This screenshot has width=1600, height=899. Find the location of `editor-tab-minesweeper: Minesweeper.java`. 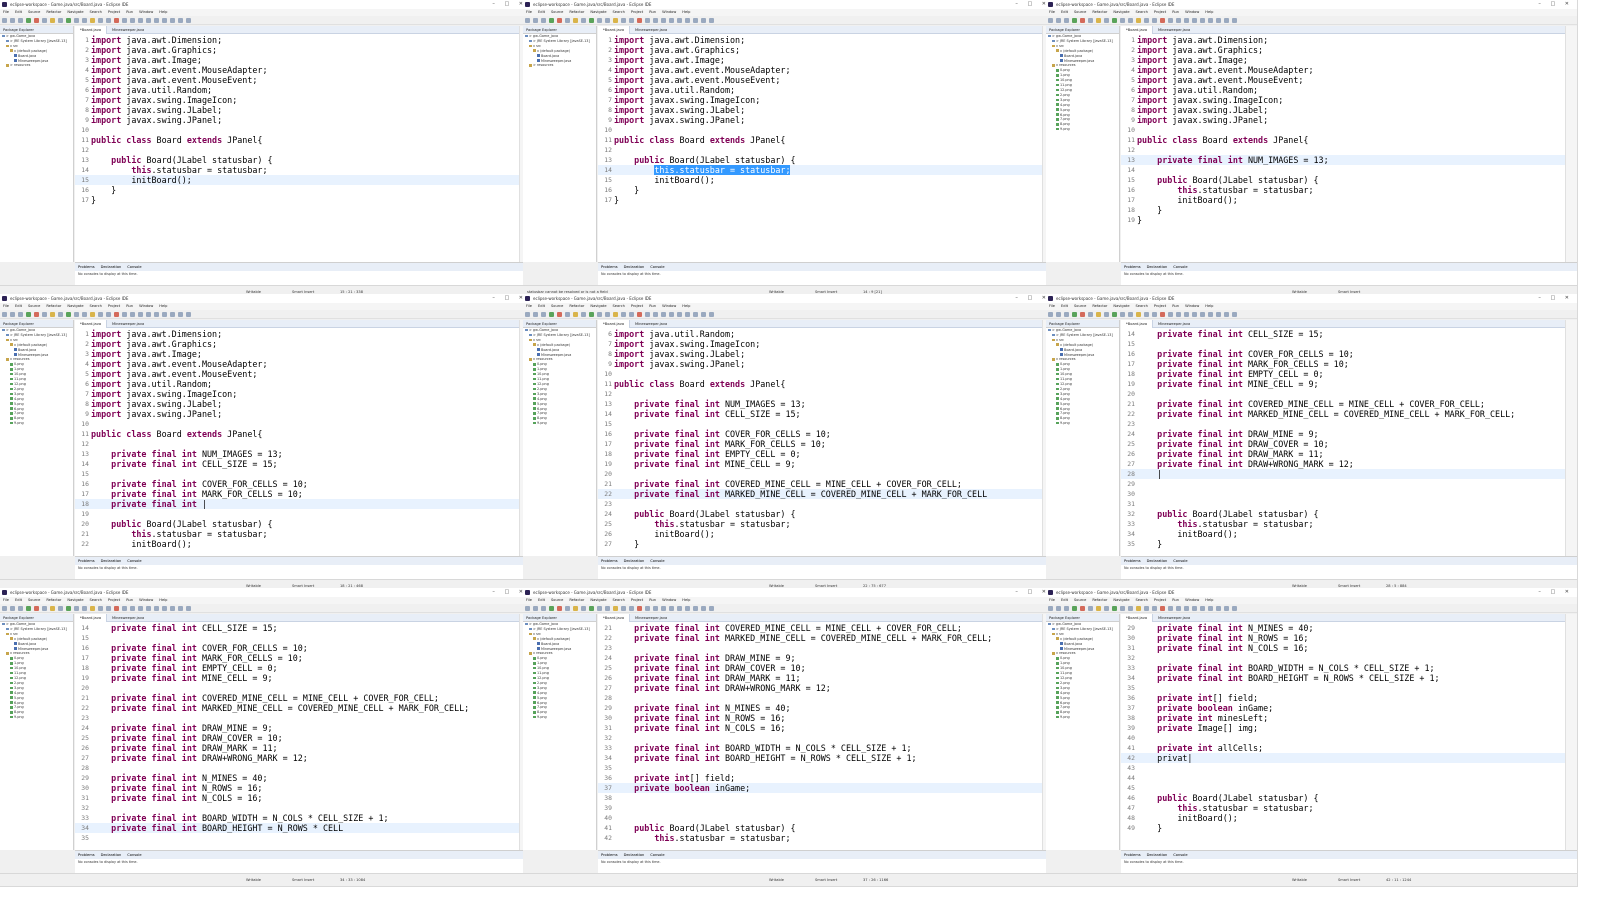

editor-tab-minesweeper: Minesweeper.java is located at coordinates (128, 30).